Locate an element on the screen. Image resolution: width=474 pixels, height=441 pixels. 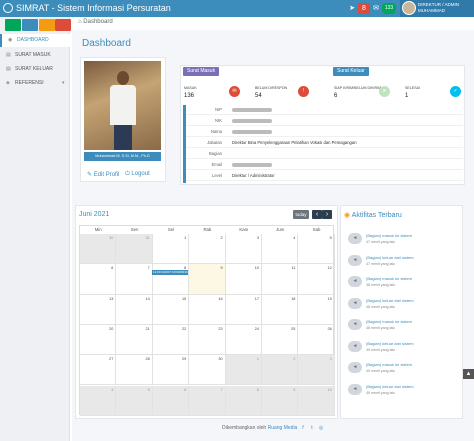
calendar-day-cell: 21 is located at coordinates (134, 340).